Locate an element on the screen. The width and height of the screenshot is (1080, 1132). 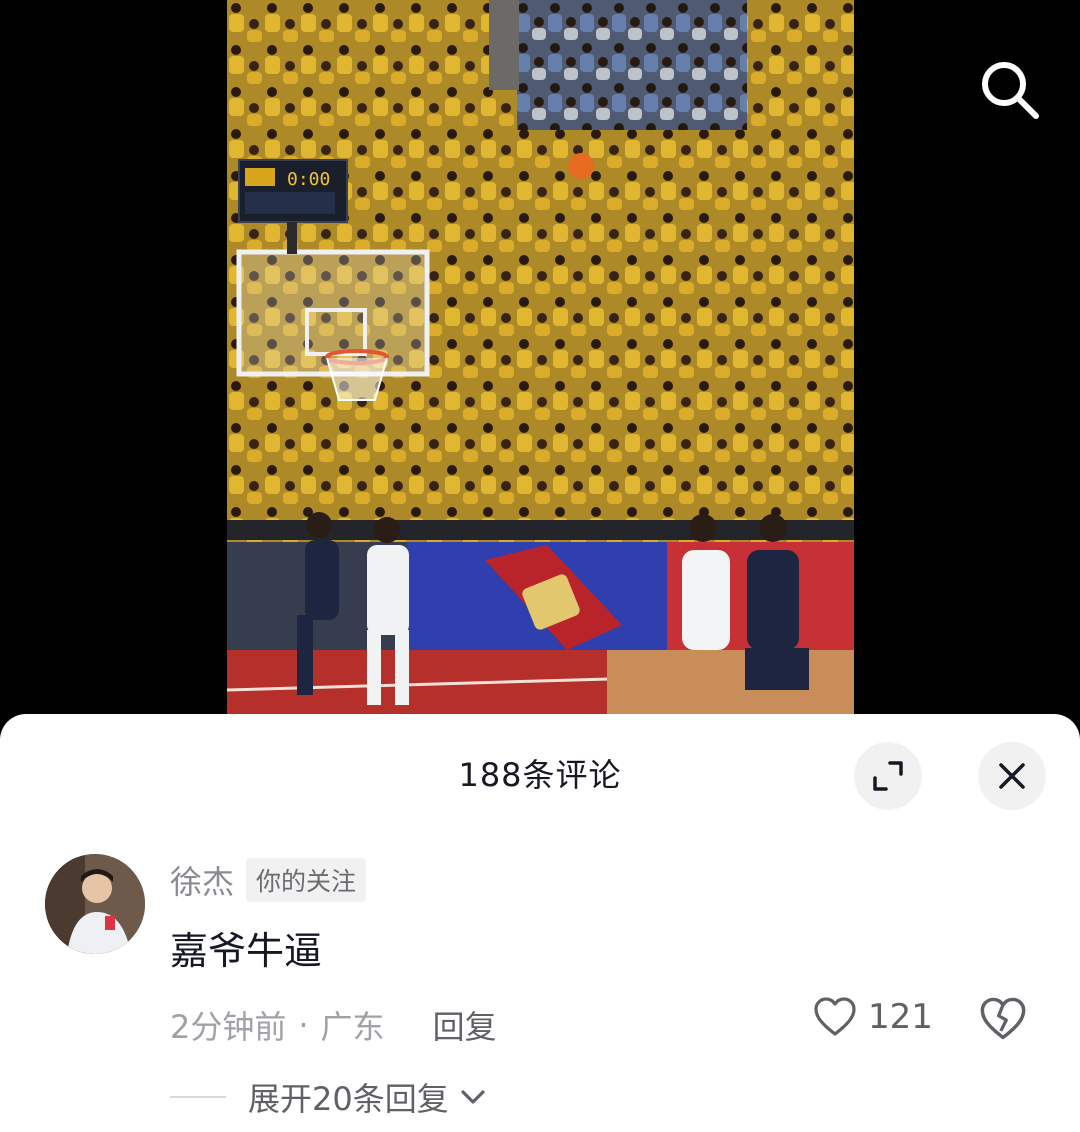
close-button is located at coordinates (1012, 776).